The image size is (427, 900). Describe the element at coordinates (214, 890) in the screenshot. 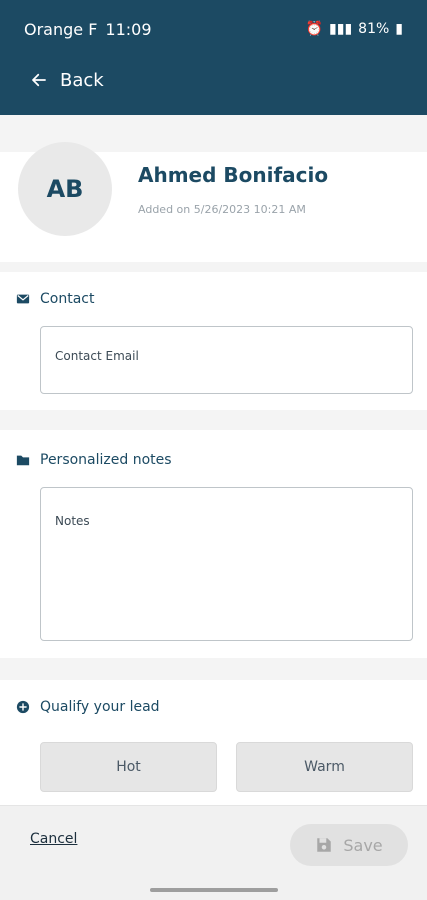

I see `home-indicator` at that location.